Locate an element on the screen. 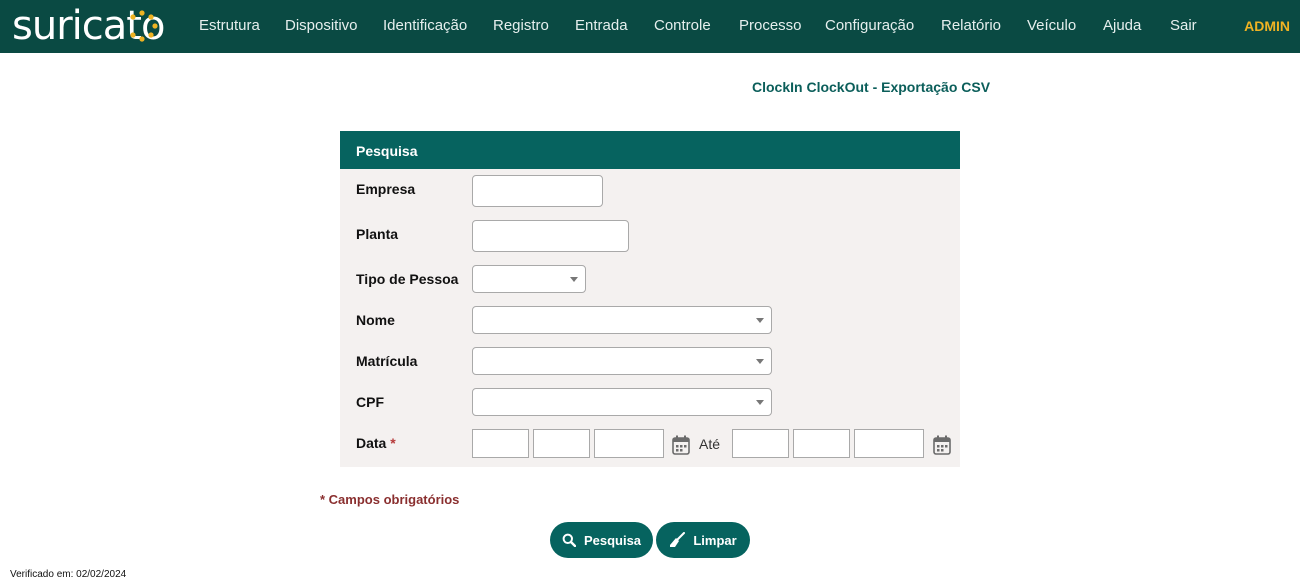 The width and height of the screenshot is (1300, 588). nav-relatorio: Relatório is located at coordinates (971, 25).